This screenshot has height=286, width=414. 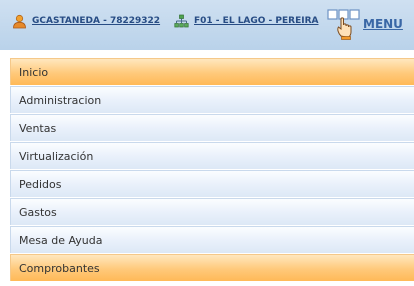 I want to click on branch-link: F01 - EL LAGO - PEREIRA, so click(x=246, y=21).